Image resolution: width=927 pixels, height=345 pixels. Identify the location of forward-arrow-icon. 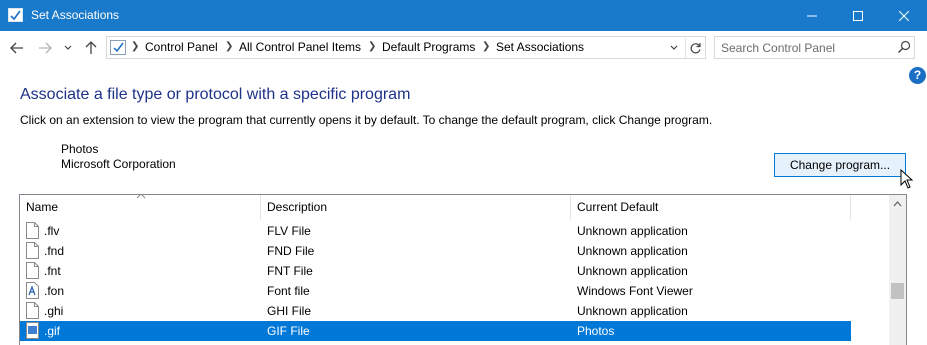
(45, 48).